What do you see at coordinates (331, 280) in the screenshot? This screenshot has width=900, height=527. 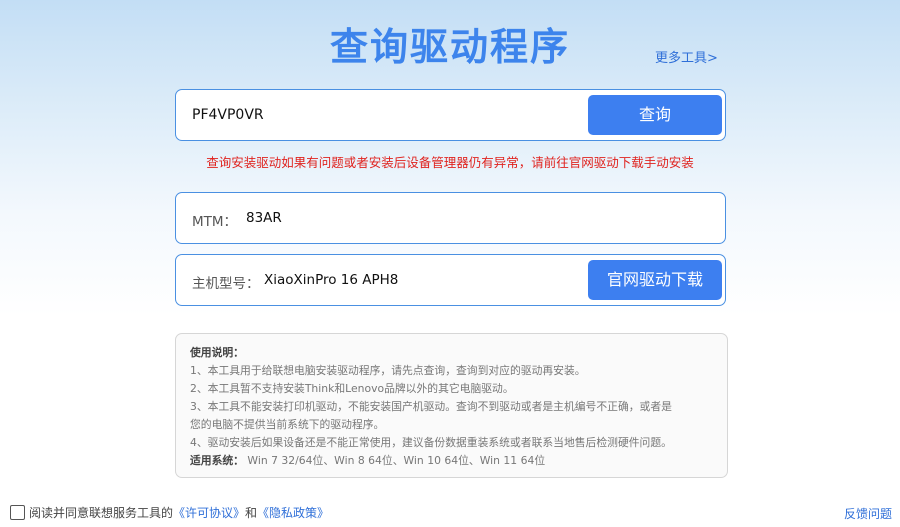 I see `model-value: XiaoXinPro 16 APH8` at bounding box center [331, 280].